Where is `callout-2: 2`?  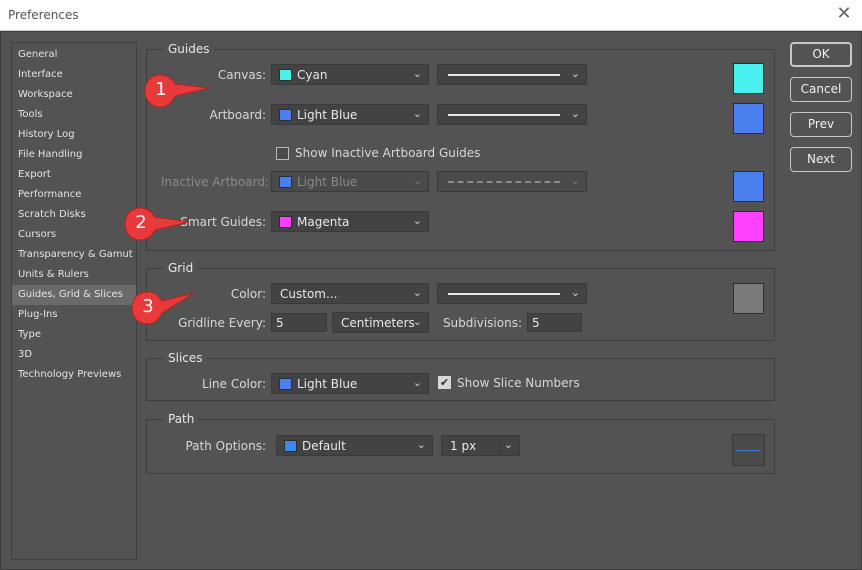 callout-2: 2 is located at coordinates (155, 223).